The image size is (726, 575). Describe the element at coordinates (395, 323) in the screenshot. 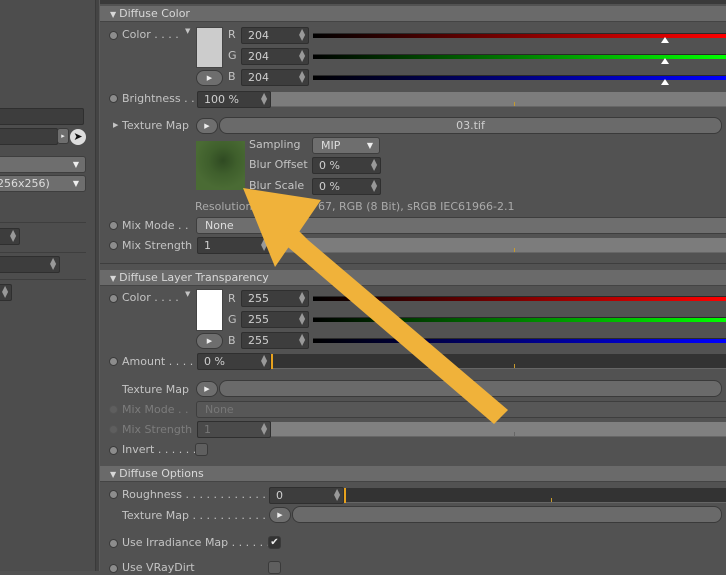

I see `arrow-shaft` at that location.